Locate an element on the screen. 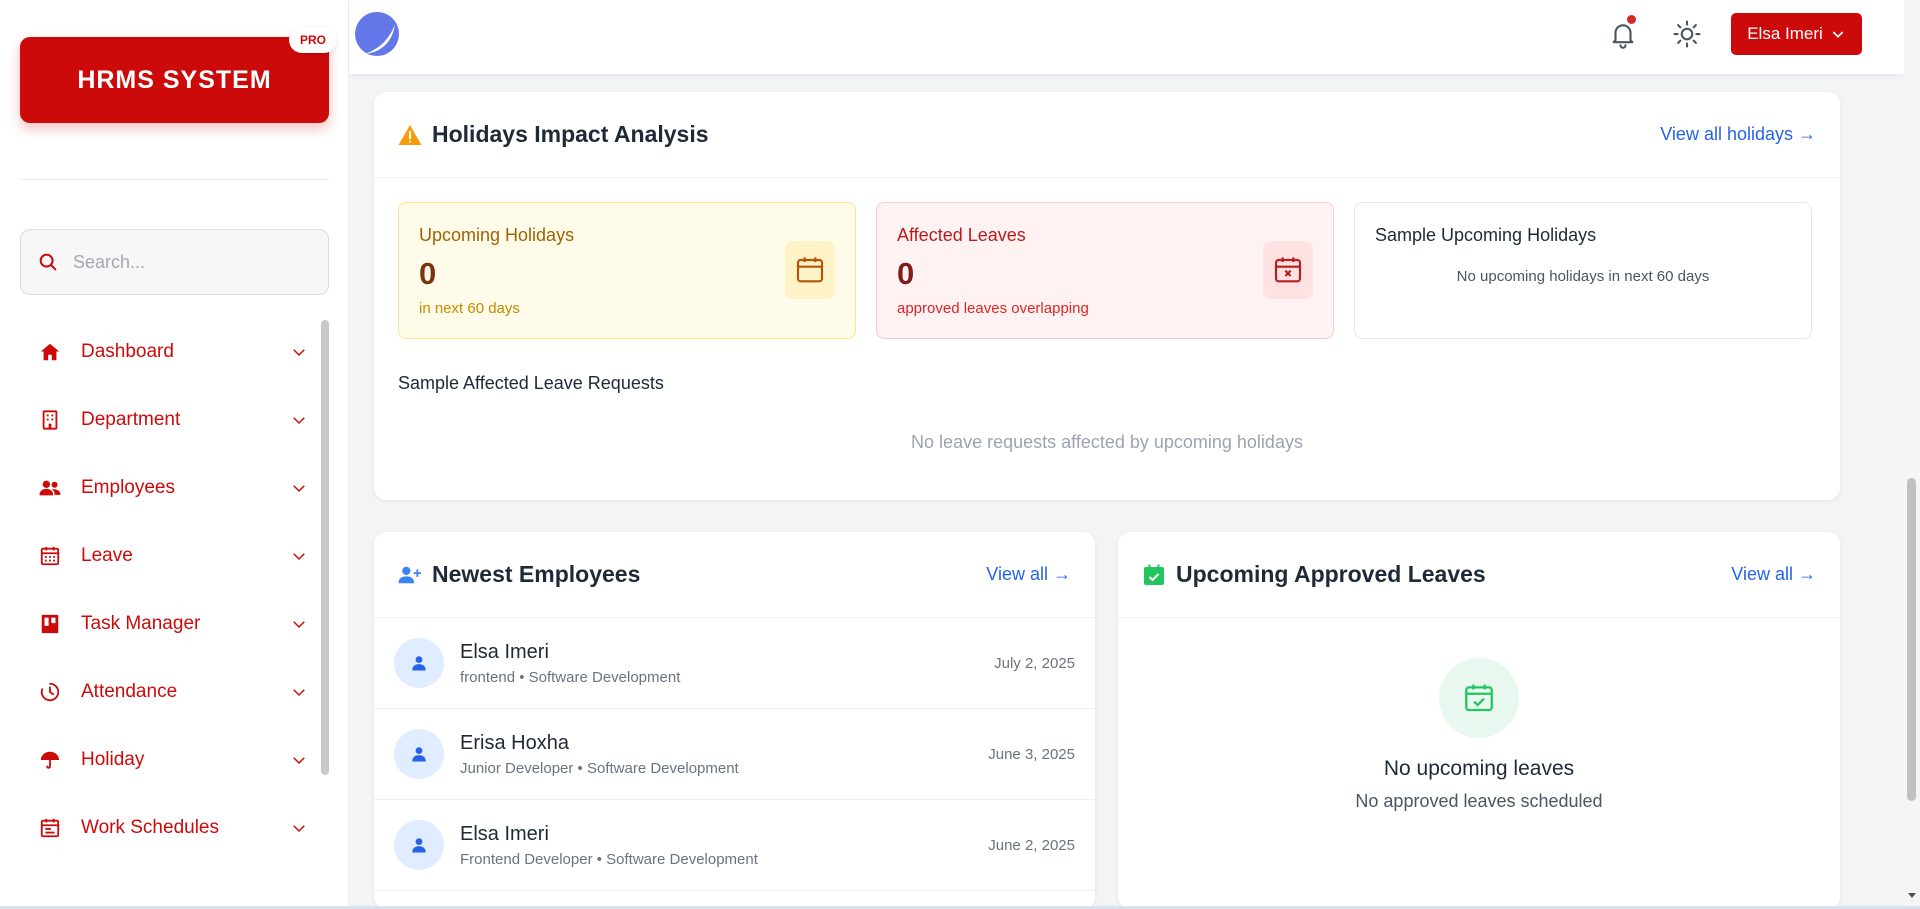 This screenshot has width=1920, height=909. sidebar-item-dashboard: Dashboard is located at coordinates (170, 352).